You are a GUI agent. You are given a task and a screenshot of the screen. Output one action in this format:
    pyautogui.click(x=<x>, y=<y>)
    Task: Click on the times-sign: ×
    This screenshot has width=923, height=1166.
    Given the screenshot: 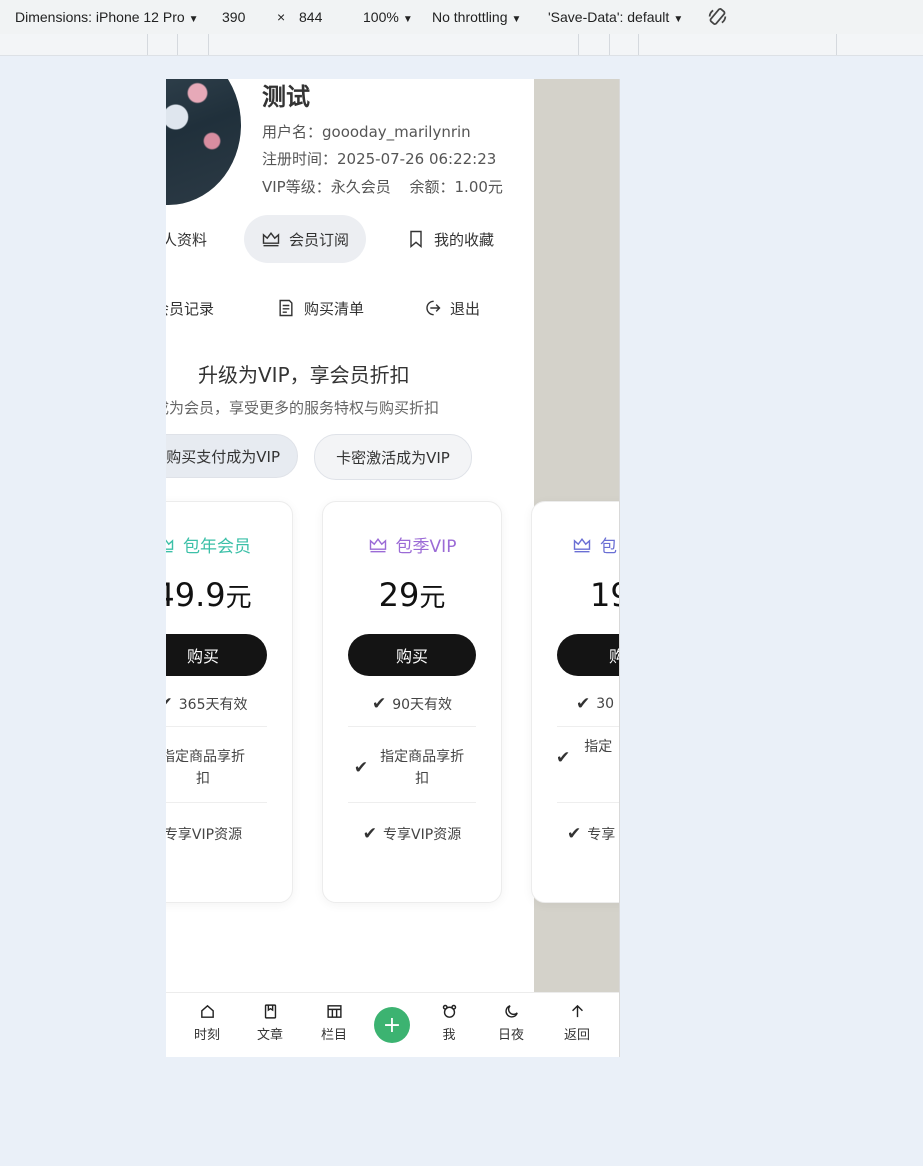 What is the action you would take?
    pyautogui.click(x=281, y=17)
    